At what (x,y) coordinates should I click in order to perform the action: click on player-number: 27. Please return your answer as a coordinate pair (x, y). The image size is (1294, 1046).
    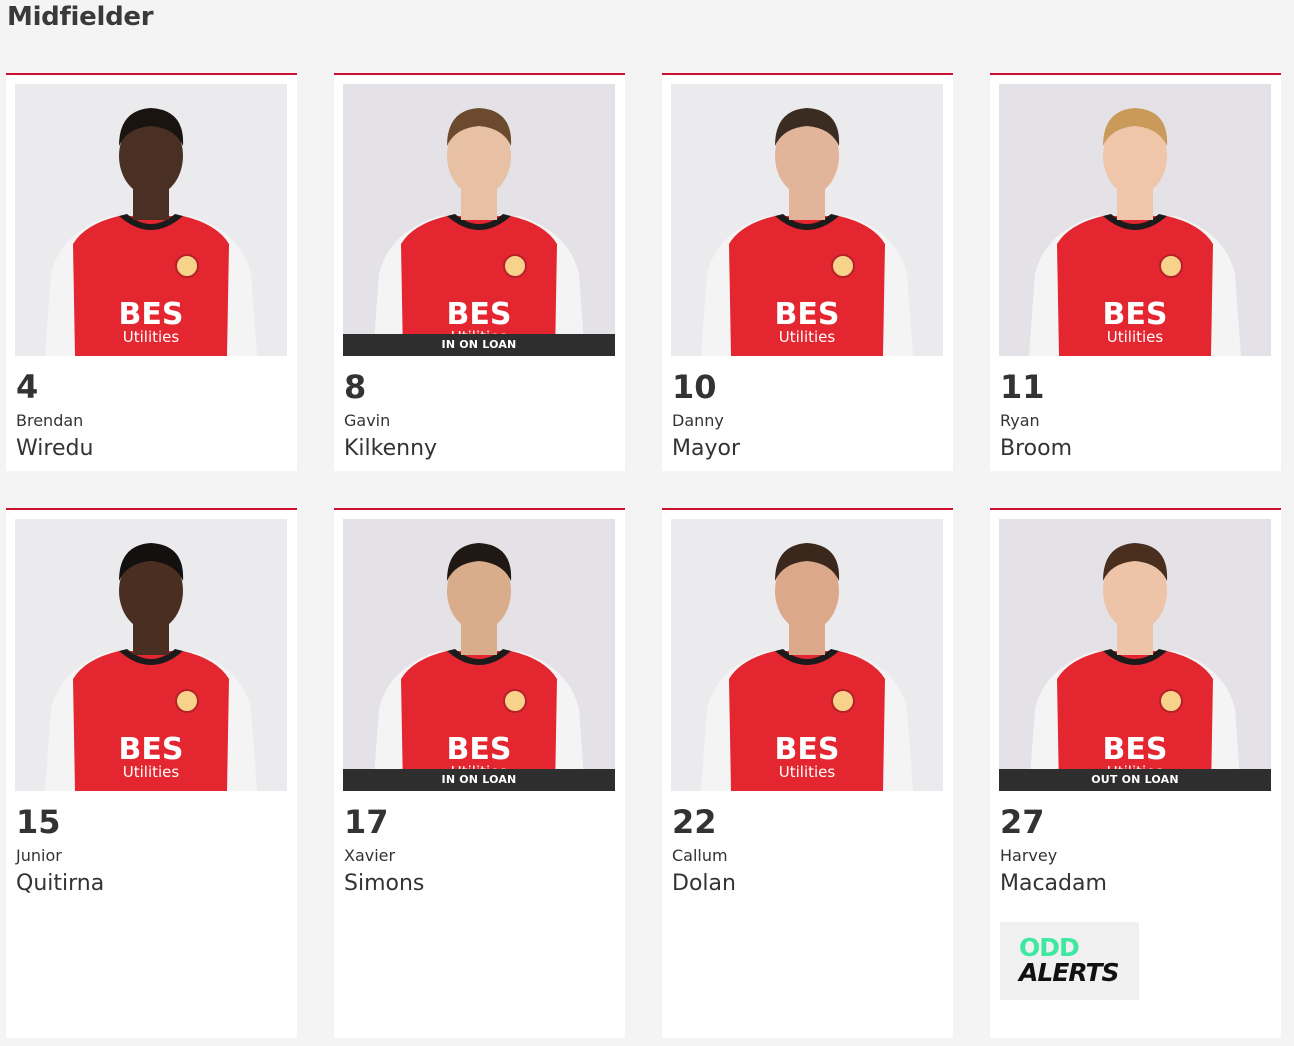
    Looking at the image, I should click on (1022, 822).